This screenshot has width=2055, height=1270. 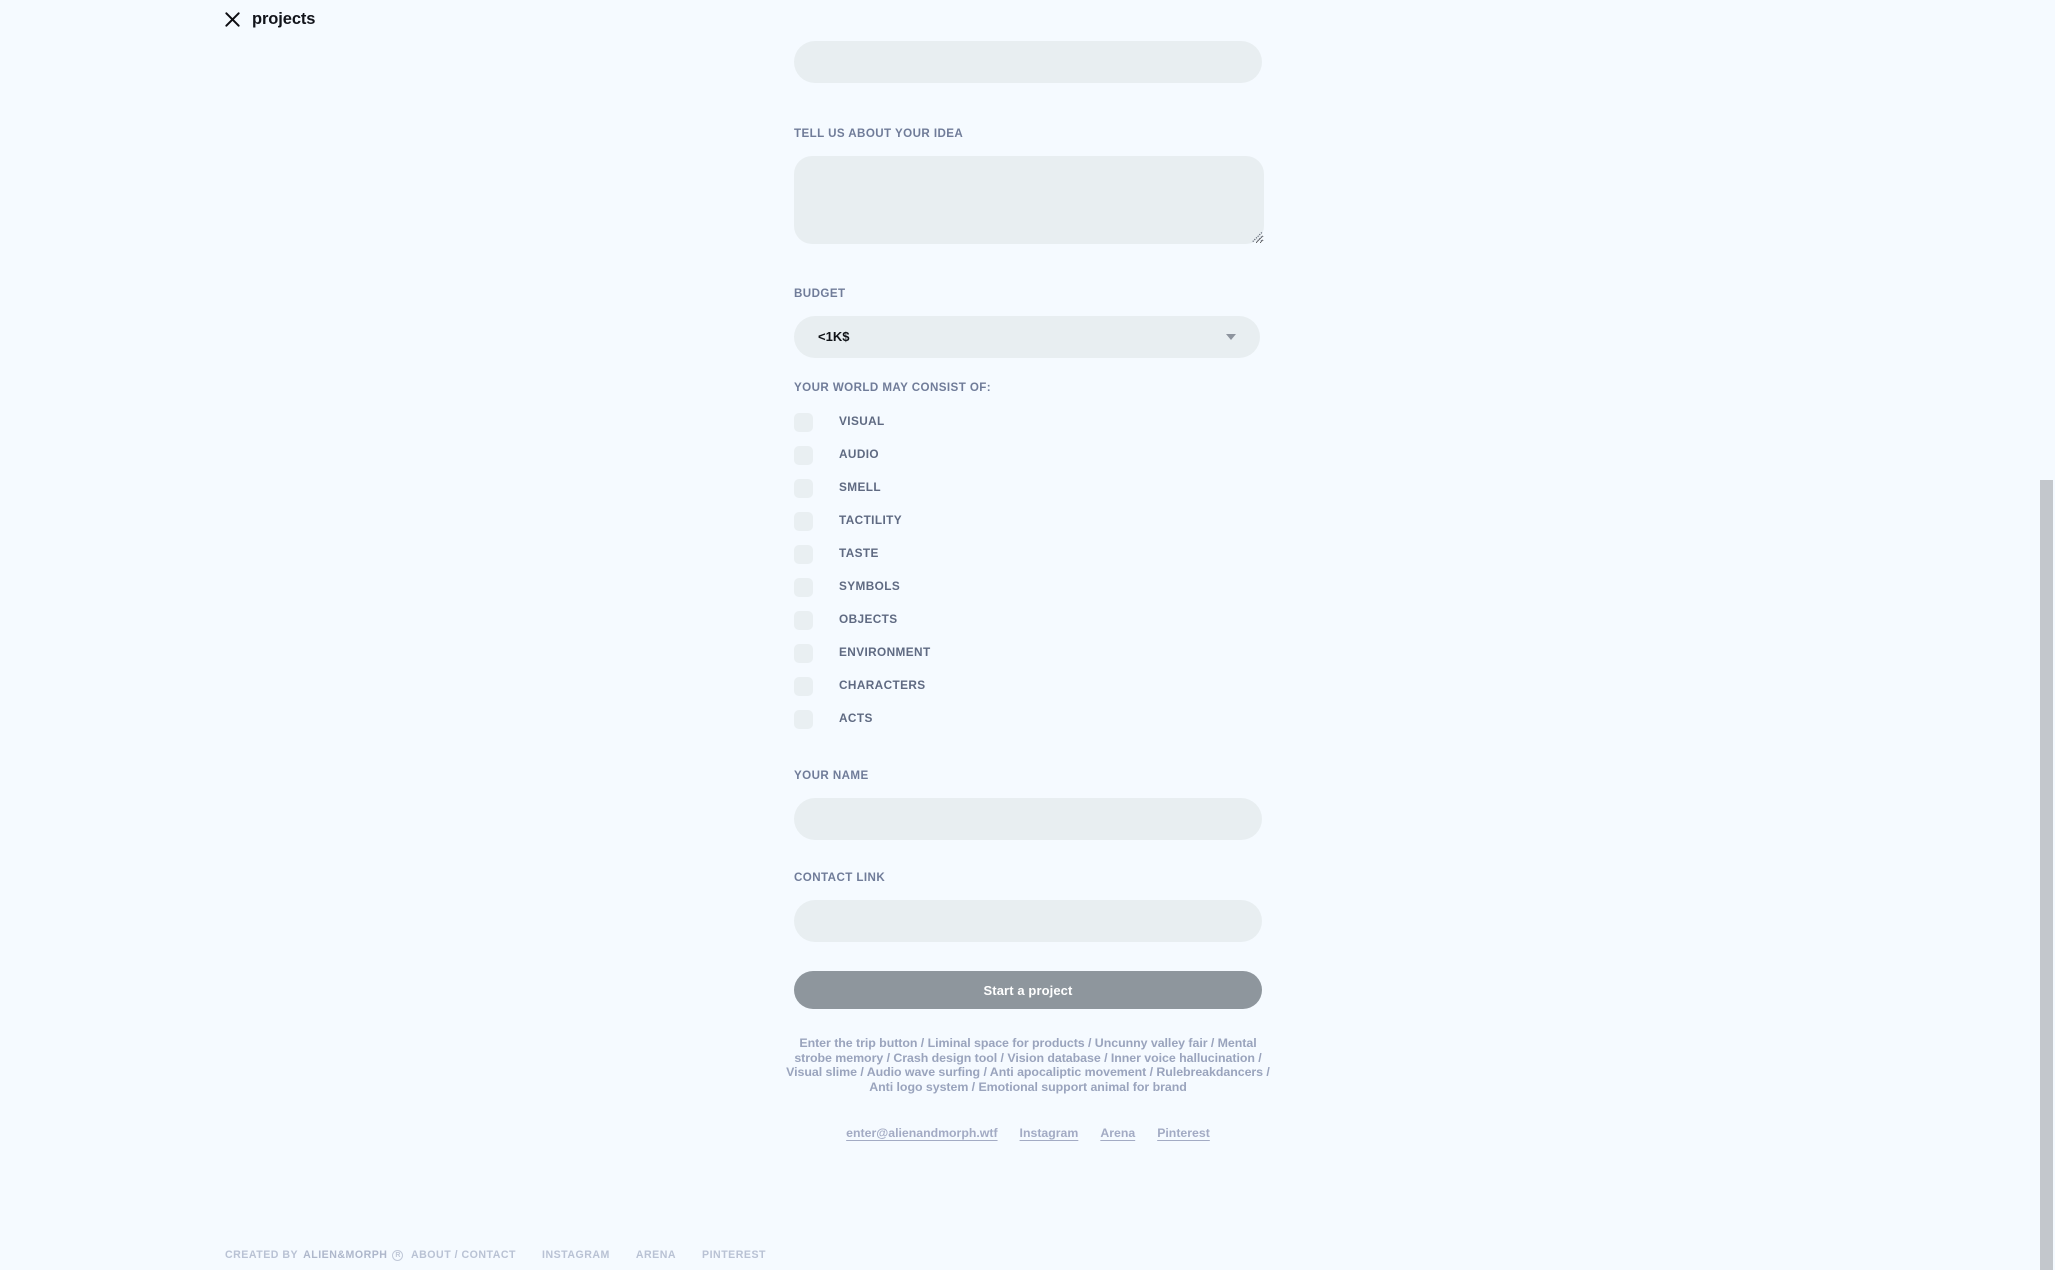 I want to click on footer-nav: ABOUT / CONTACT INSTAGRAM ARENA PINTEREST, so click(x=588, y=1255).